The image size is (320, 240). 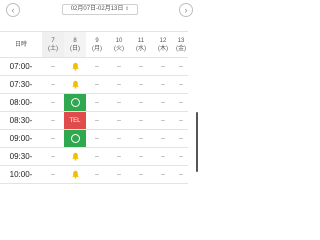 I want to click on day-header-12: 12 (木), so click(x=163, y=44).